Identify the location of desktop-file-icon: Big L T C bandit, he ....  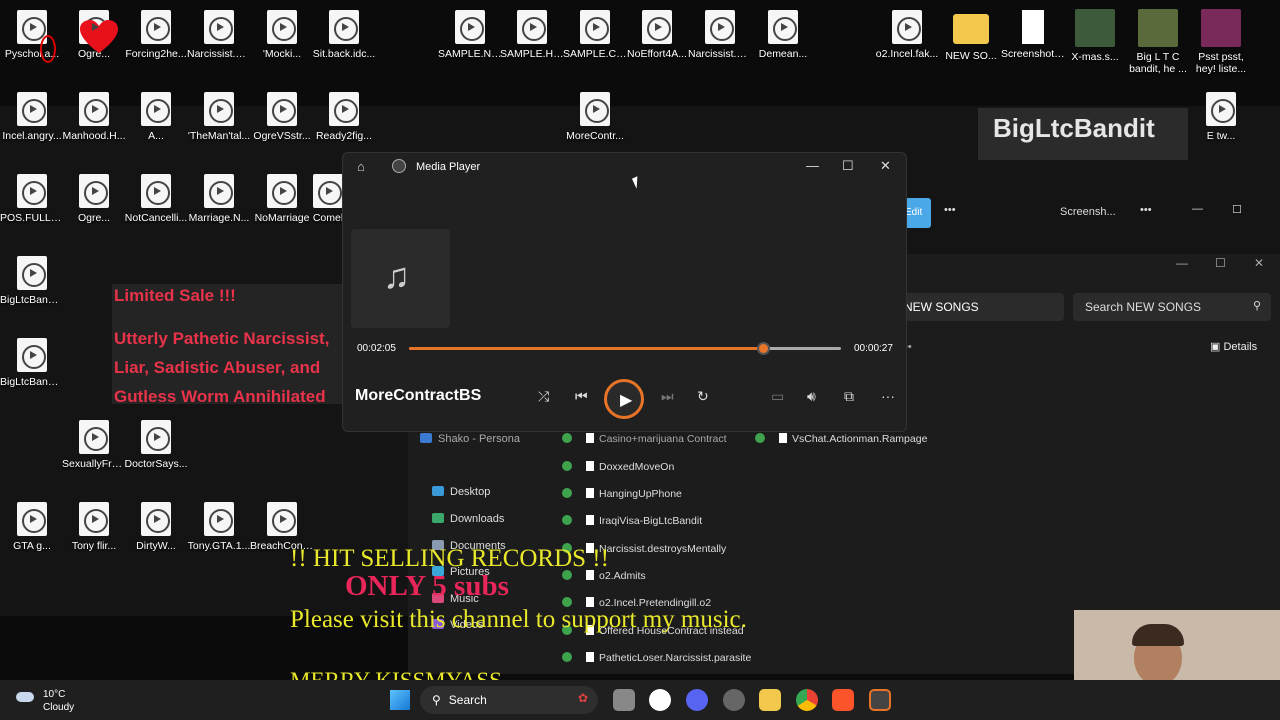
(1158, 40).